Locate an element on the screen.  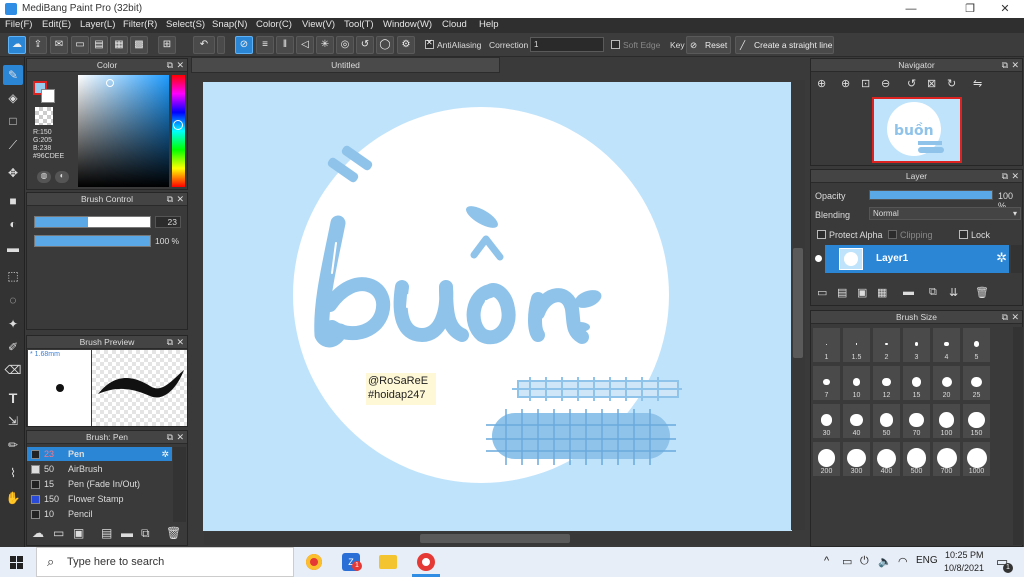
chrome-icon is located at coordinates (314, 562).